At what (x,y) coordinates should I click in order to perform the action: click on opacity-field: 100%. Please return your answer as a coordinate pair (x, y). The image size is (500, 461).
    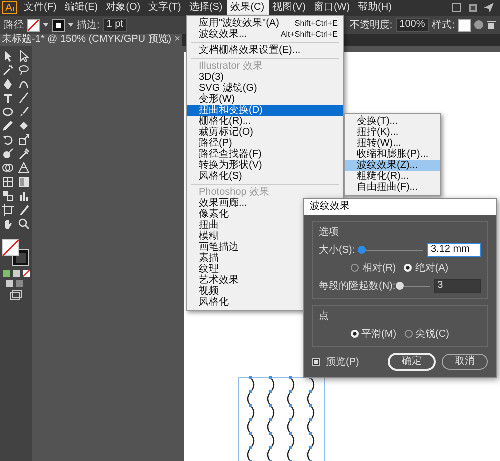
    Looking at the image, I should click on (413, 25).